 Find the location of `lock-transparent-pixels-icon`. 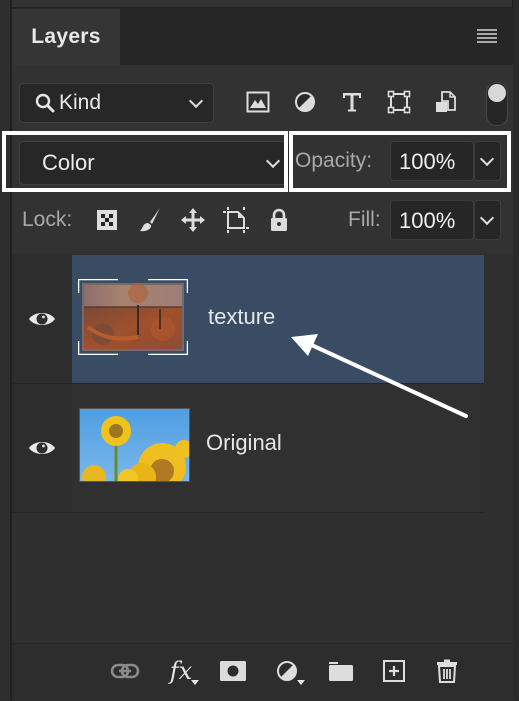

lock-transparent-pixels-icon is located at coordinates (107, 220).